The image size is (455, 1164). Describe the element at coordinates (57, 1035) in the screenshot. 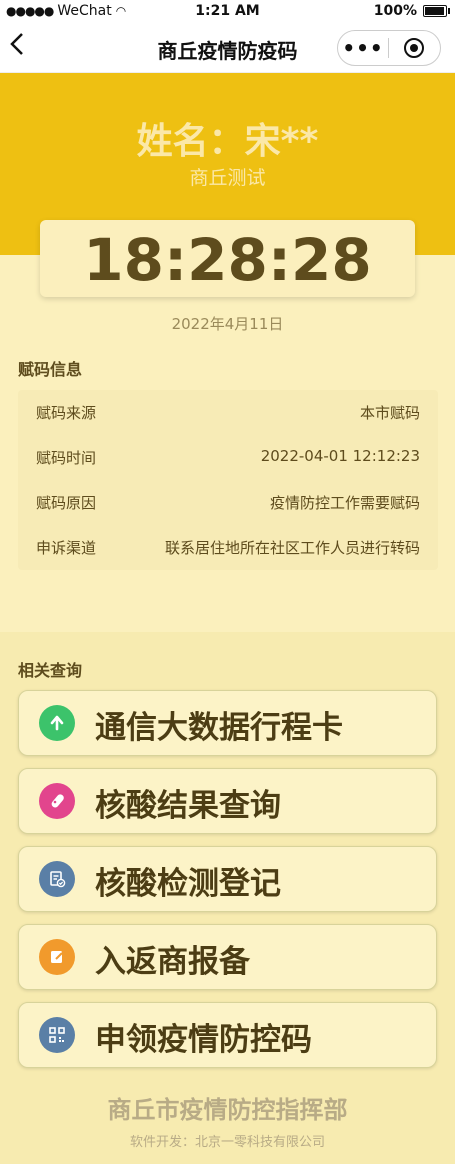

I see `qr-code-icon` at that location.